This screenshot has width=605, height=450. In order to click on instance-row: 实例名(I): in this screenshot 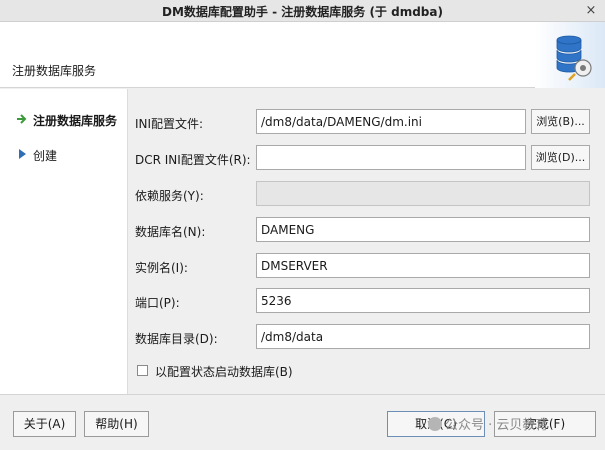, I will do `click(367, 266)`.